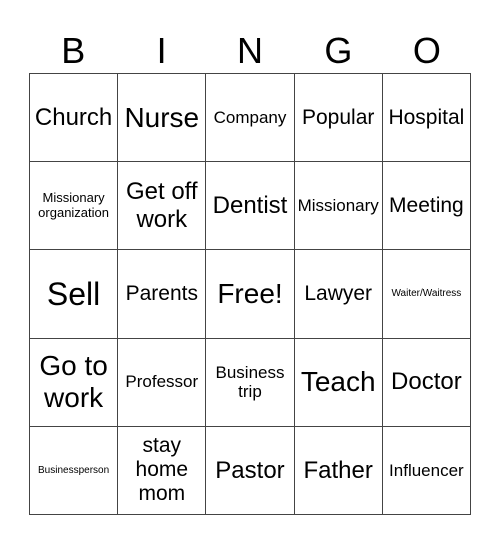 Image resolution: width=500 pixels, height=544 pixels. Describe the element at coordinates (426, 50) in the screenshot. I see `header-letter-o: O` at that location.